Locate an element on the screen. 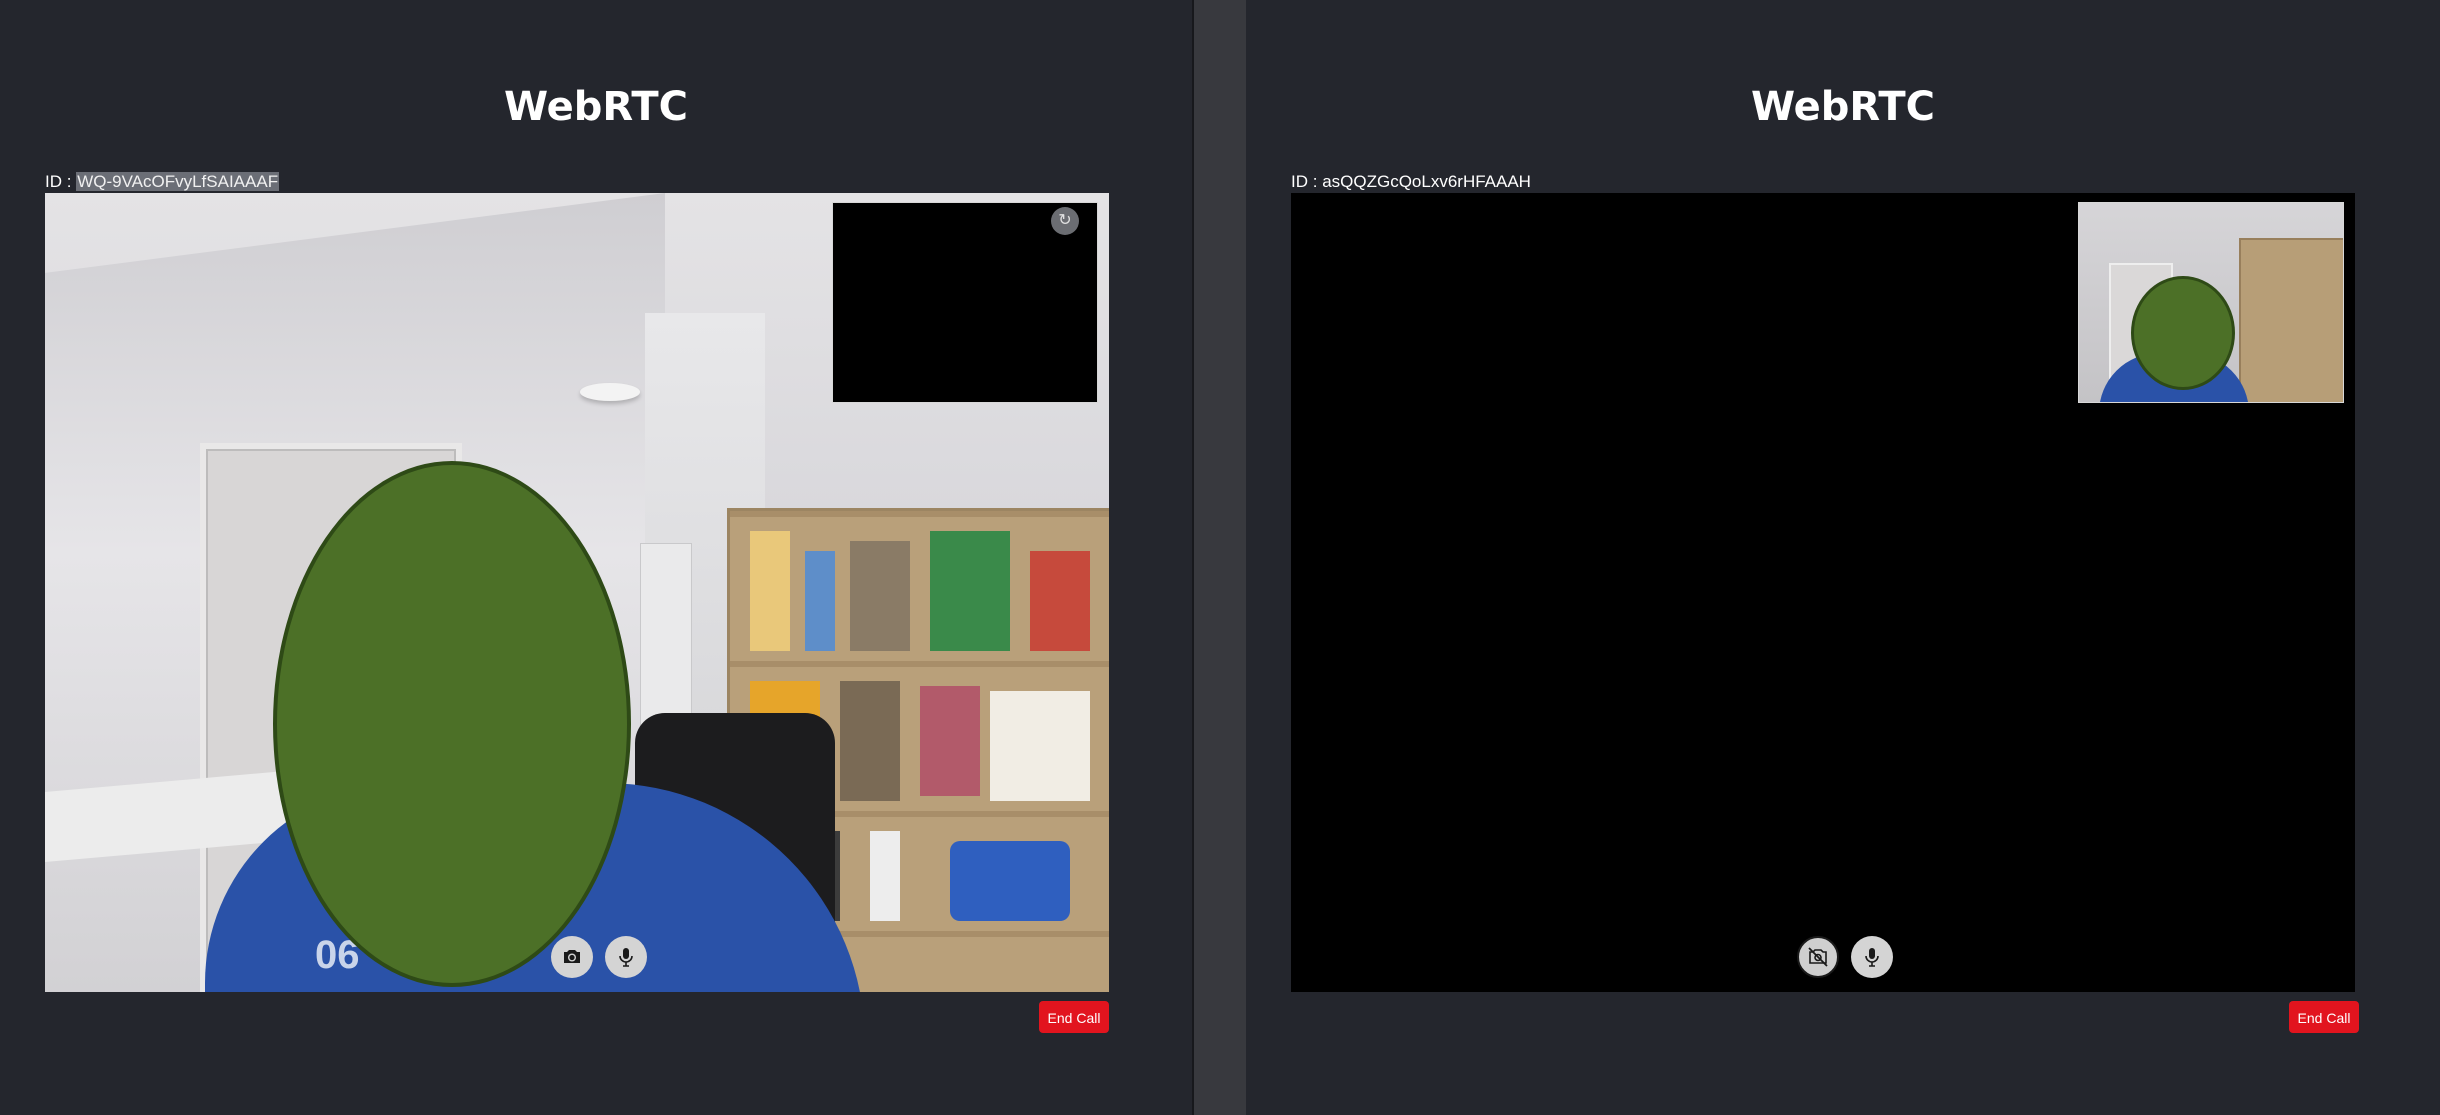 The image size is (2440, 1115). camera-icon is located at coordinates (572, 956).